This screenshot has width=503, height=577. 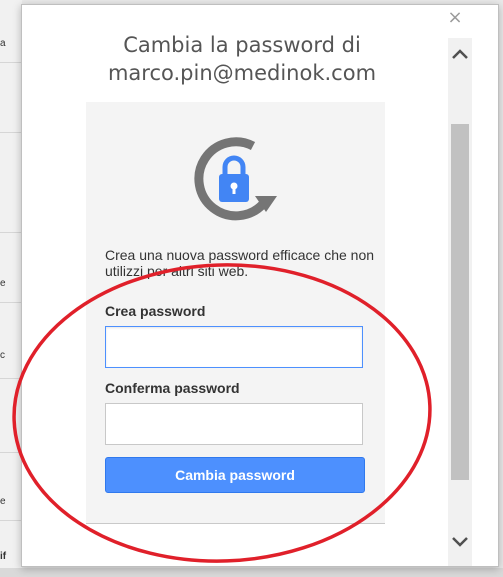 What do you see at coordinates (2, 355) in the screenshot?
I see `background-text: c` at bounding box center [2, 355].